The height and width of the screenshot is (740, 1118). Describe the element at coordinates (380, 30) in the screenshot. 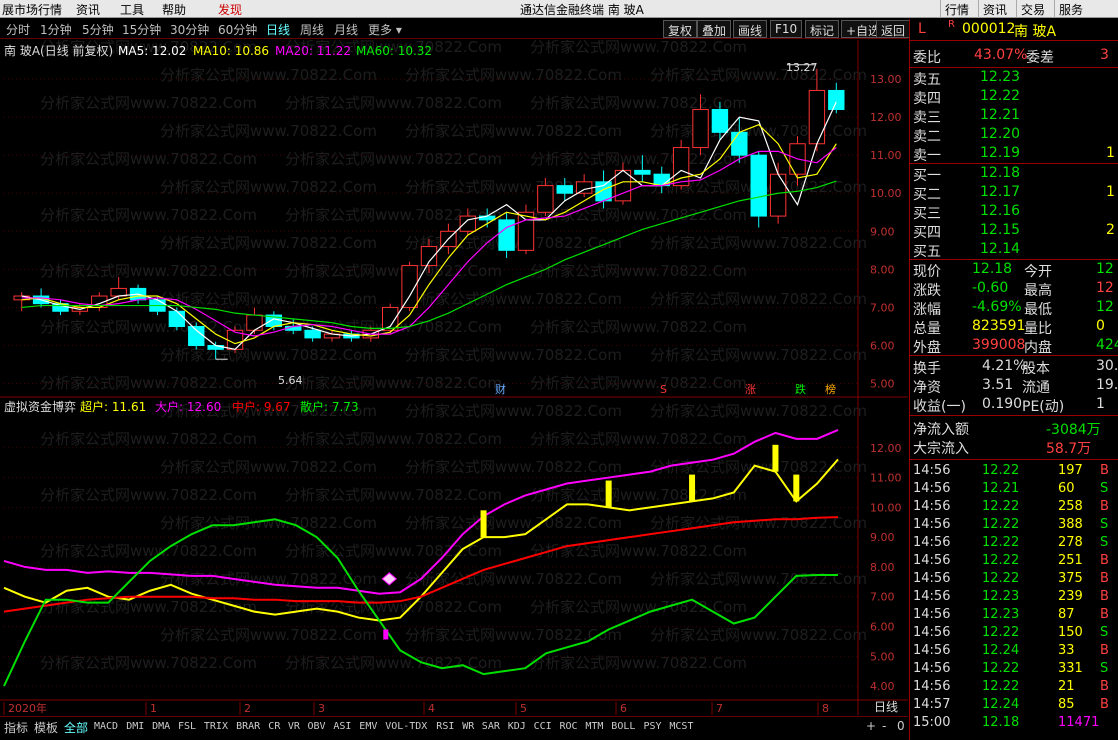

I see `period-more-label: 更多` at that location.